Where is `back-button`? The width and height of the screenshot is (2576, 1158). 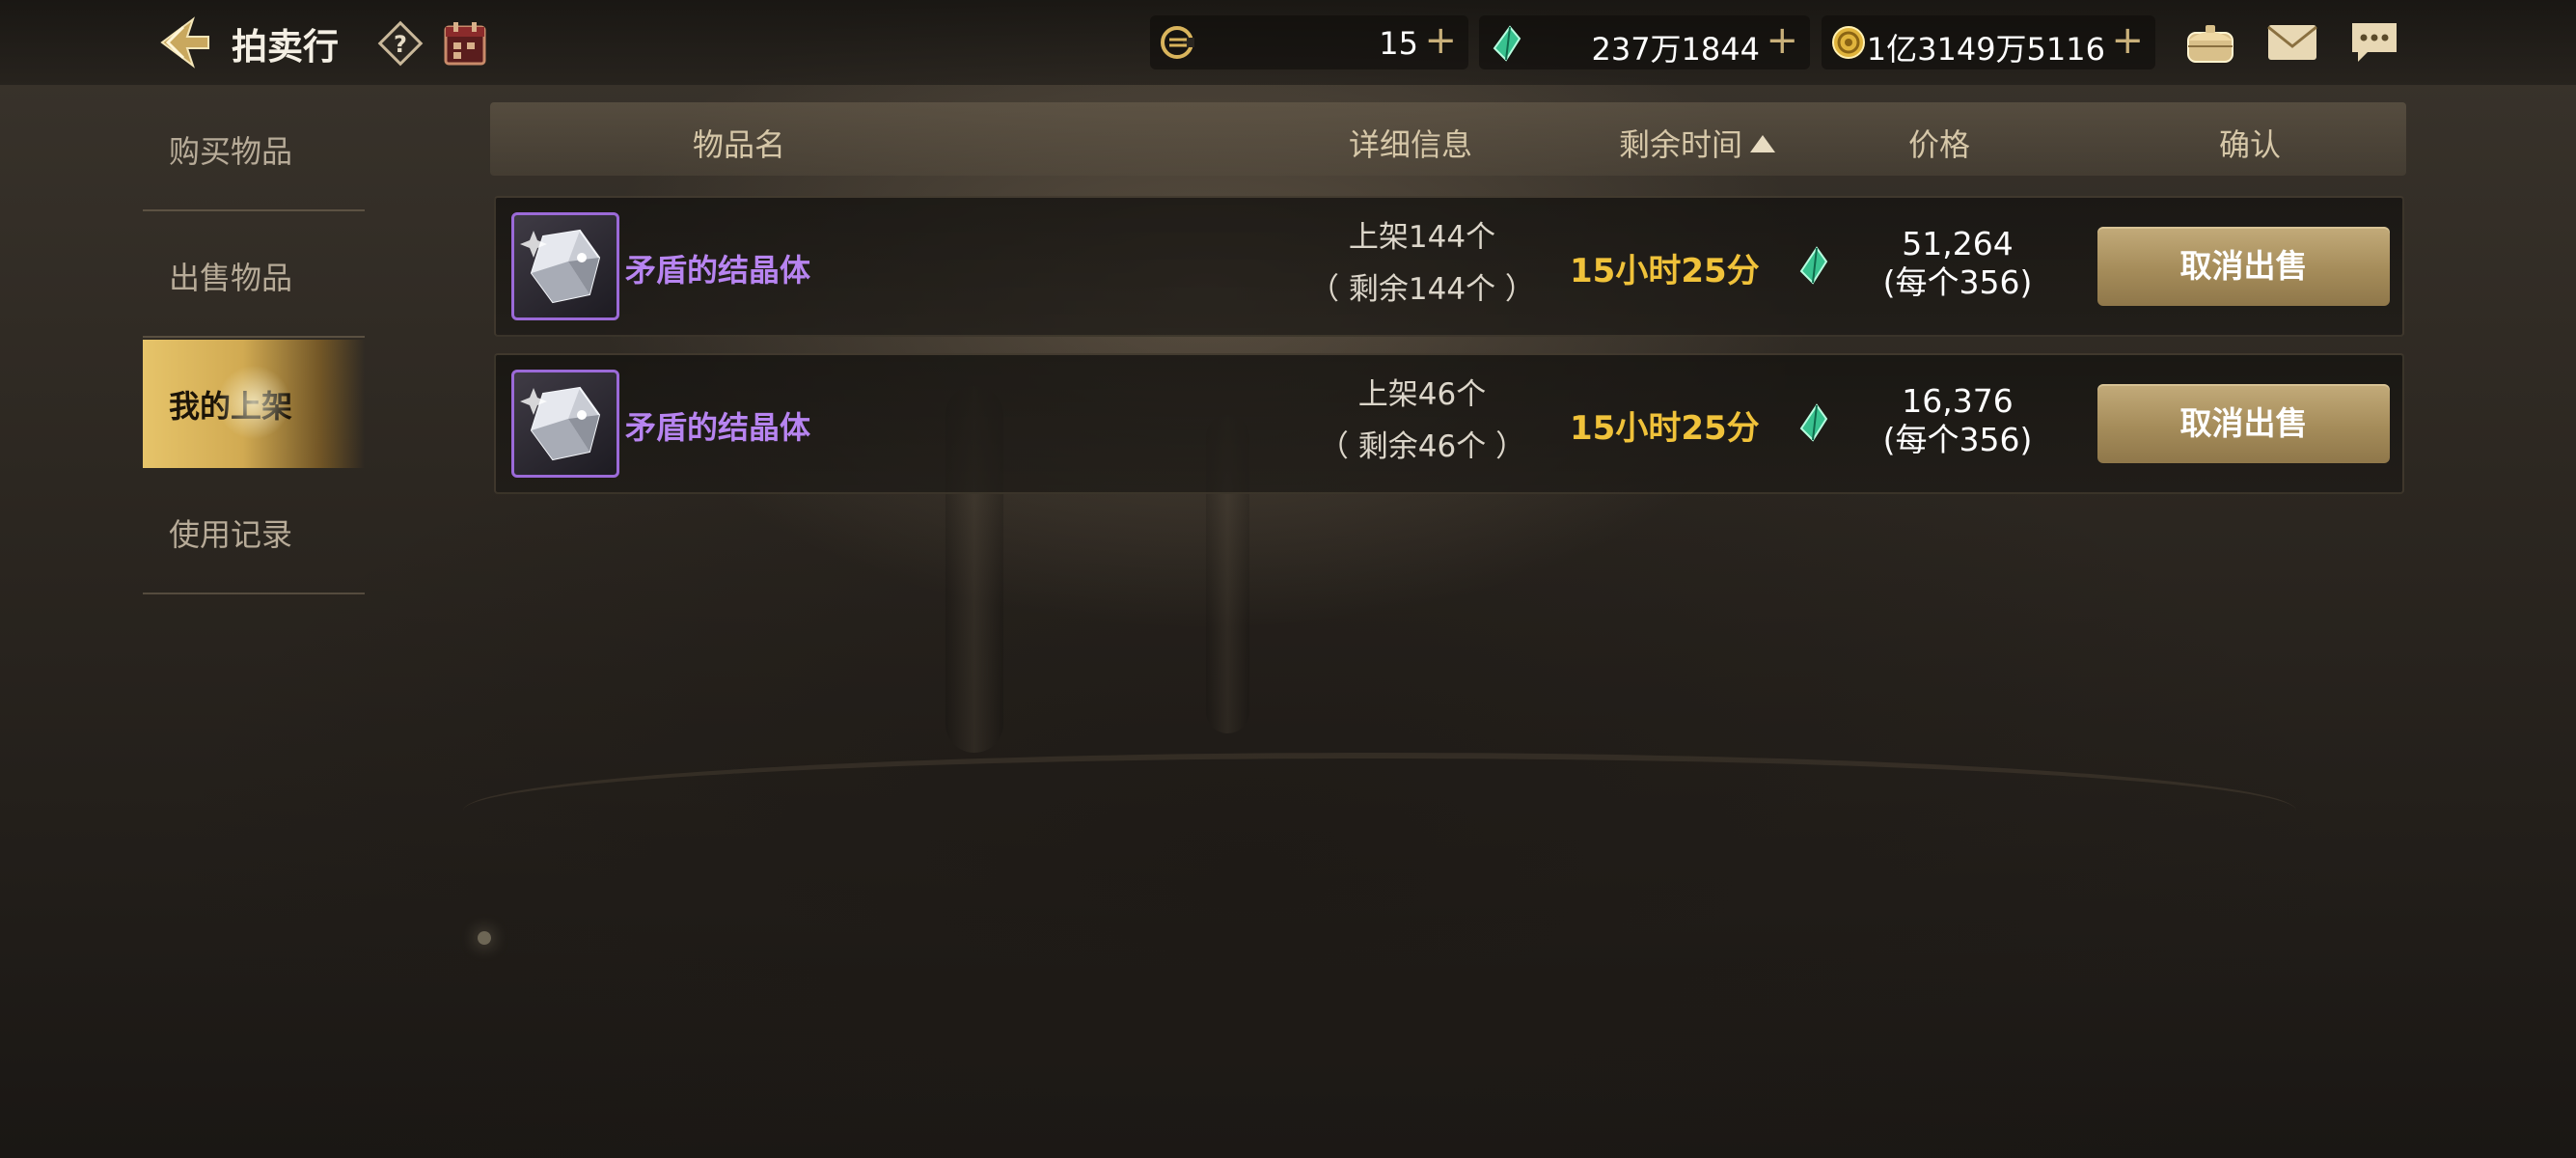 back-button is located at coordinates (184, 42).